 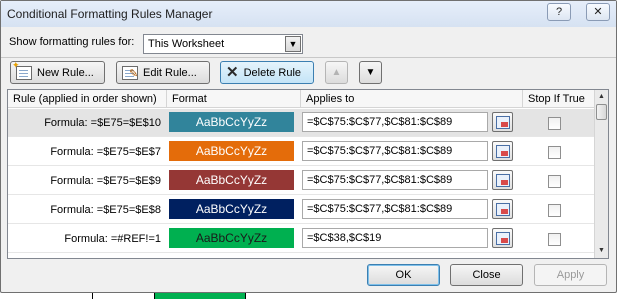 I want to click on scroll-up-arrow-icon: ▲, so click(x=601, y=97).